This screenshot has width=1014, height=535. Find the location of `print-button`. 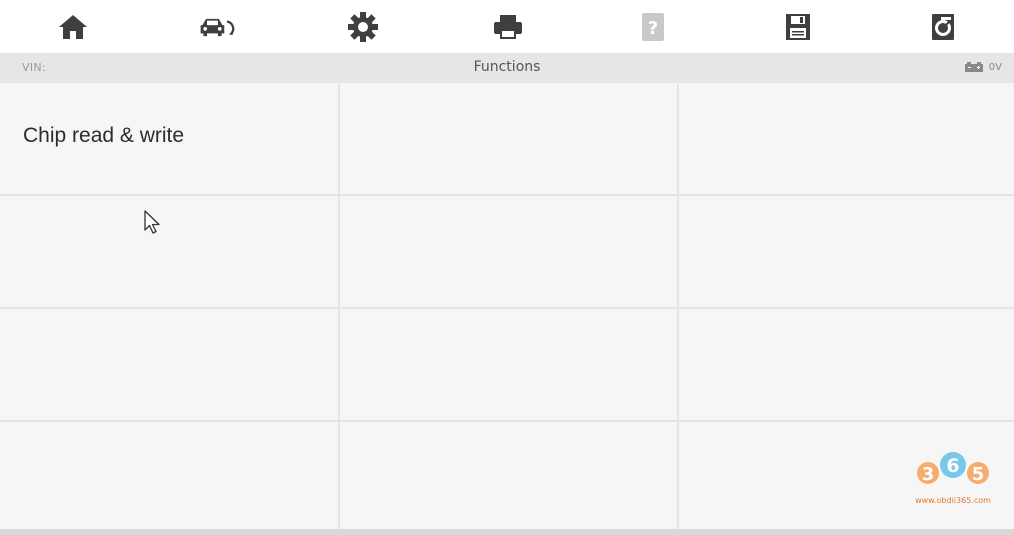

print-button is located at coordinates (508, 27).